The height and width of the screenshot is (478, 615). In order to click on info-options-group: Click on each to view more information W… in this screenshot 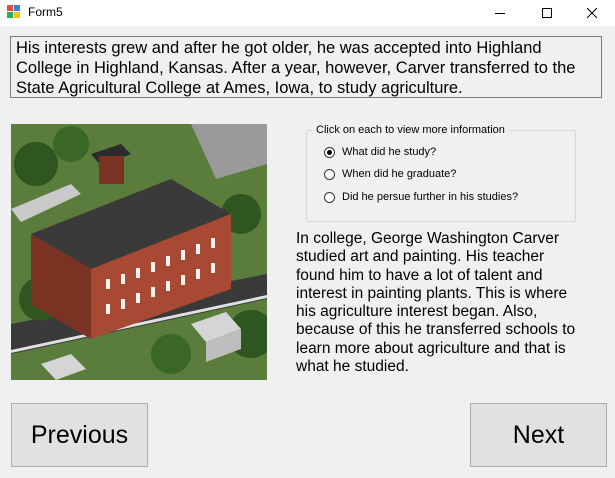, I will do `click(441, 173)`.